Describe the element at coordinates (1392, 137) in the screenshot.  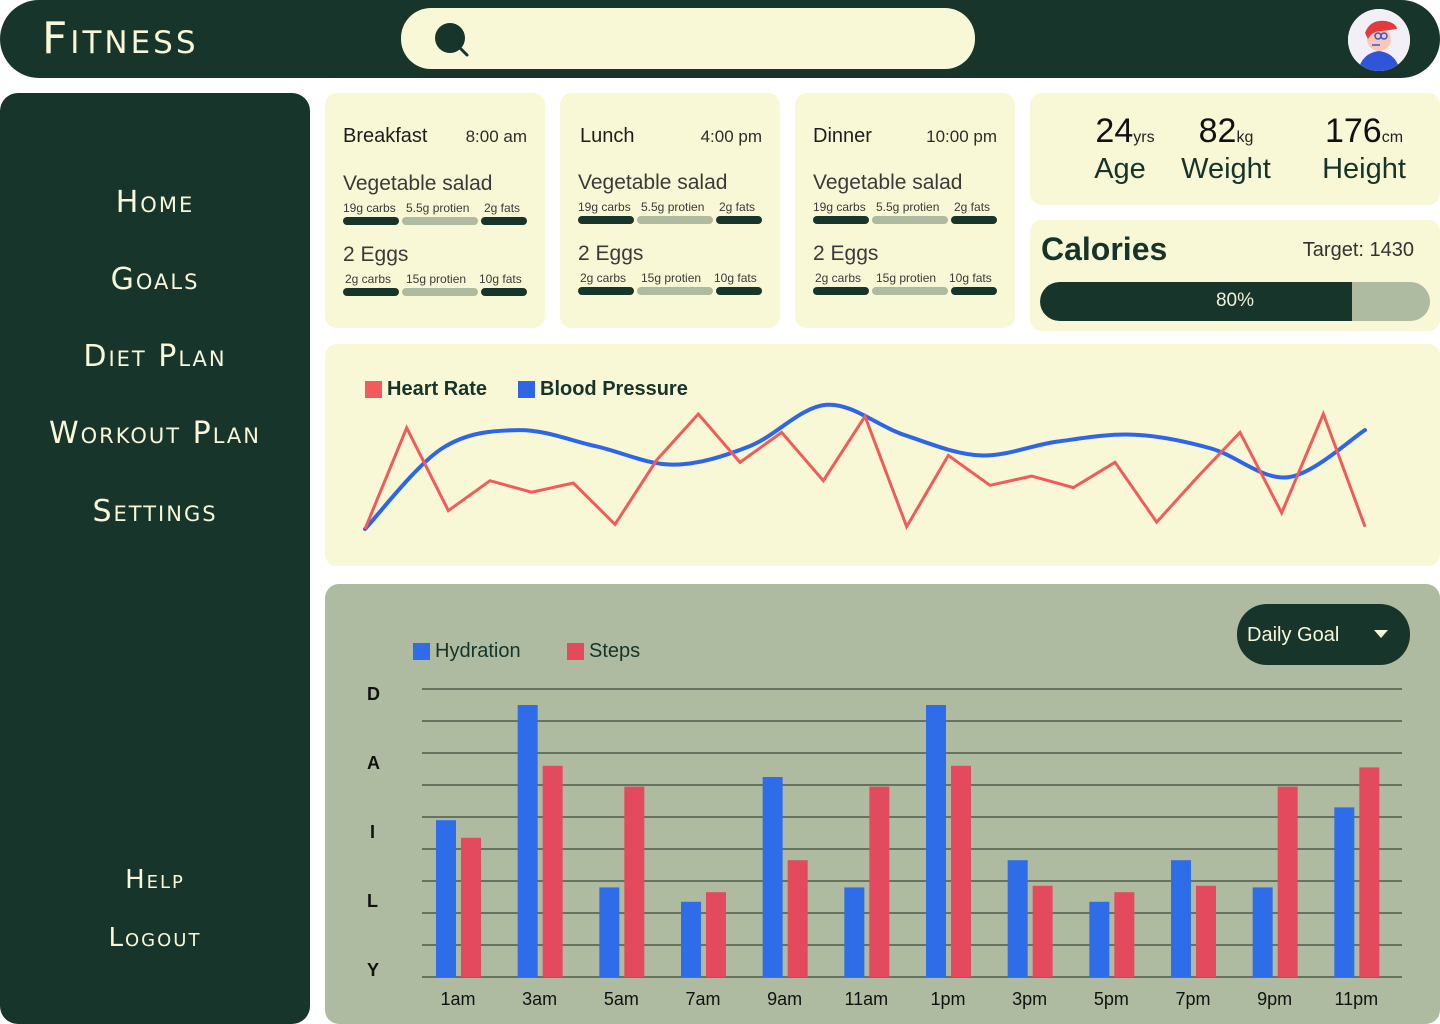
I see `height-unit: cm` at that location.